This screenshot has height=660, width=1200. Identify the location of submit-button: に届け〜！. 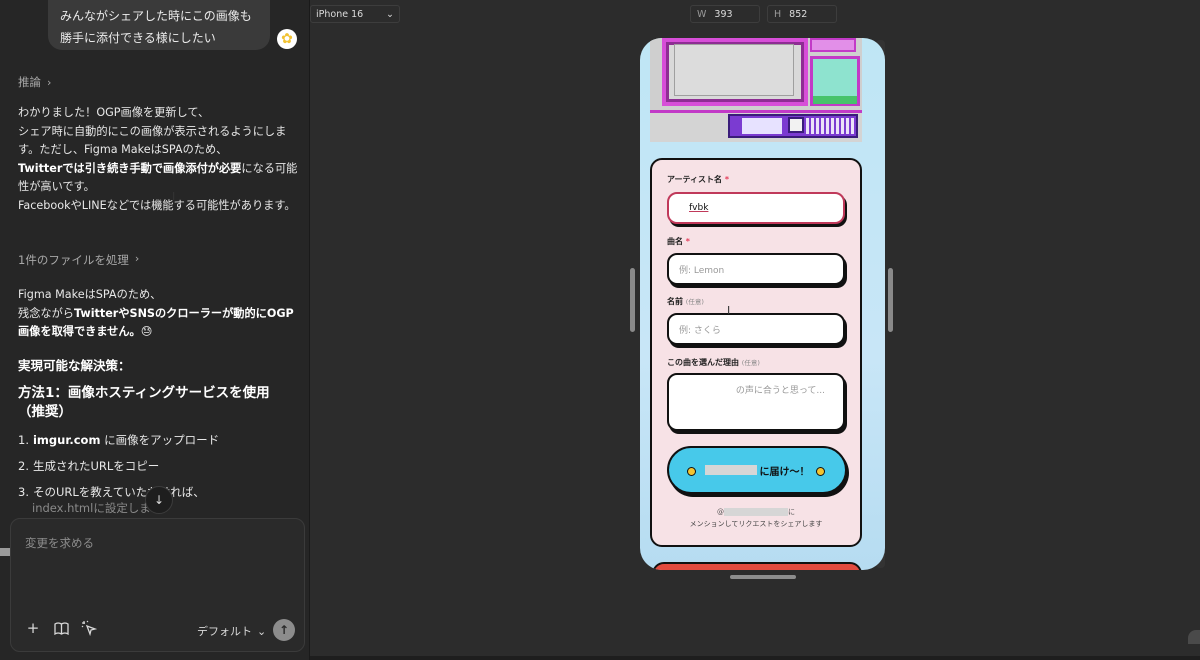
(757, 470).